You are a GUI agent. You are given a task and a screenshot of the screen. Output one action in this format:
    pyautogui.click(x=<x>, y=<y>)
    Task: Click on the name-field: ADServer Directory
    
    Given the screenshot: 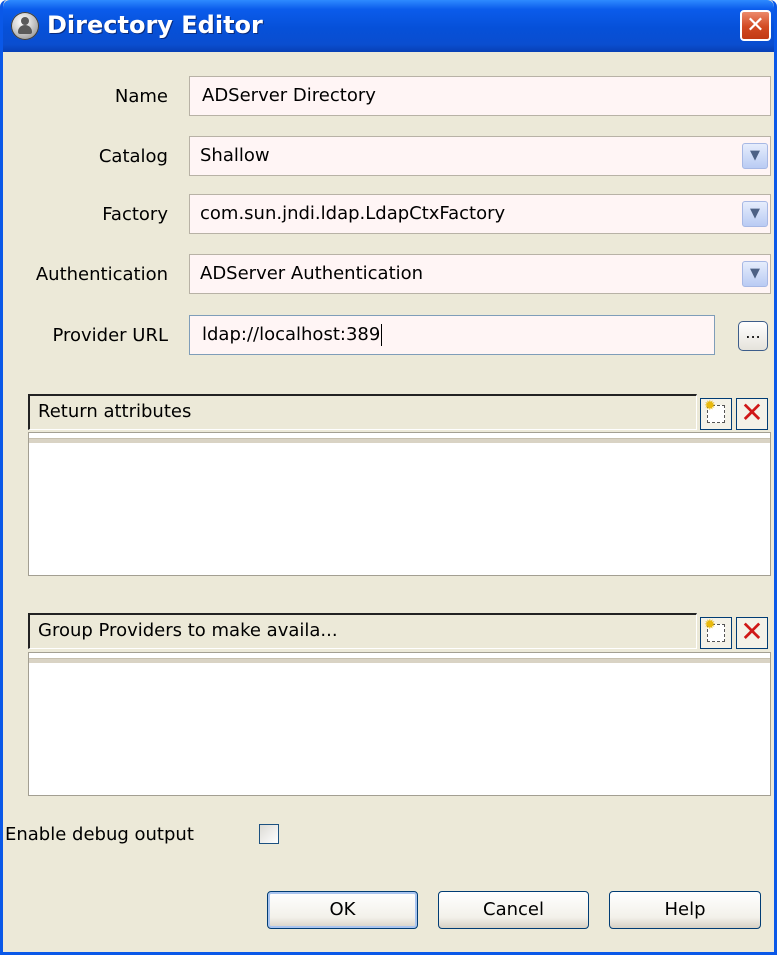 What is the action you would take?
    pyautogui.click(x=480, y=96)
    